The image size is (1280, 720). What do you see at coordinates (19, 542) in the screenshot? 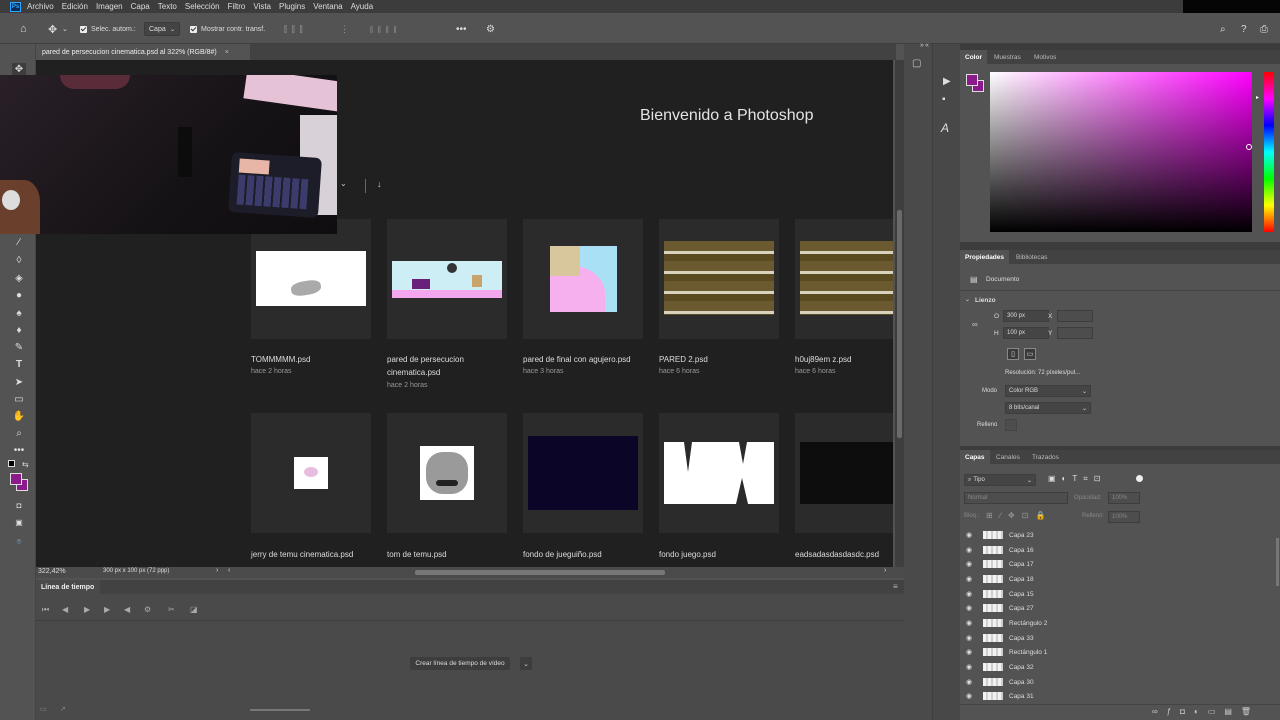
I see `frame-tool-icon: ⌾` at bounding box center [19, 542].